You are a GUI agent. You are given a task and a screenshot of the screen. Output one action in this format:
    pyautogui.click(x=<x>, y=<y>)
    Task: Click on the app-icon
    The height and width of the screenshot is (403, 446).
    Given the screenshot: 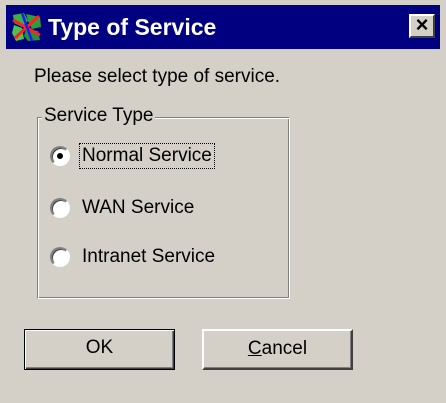 What is the action you would take?
    pyautogui.click(x=26, y=27)
    